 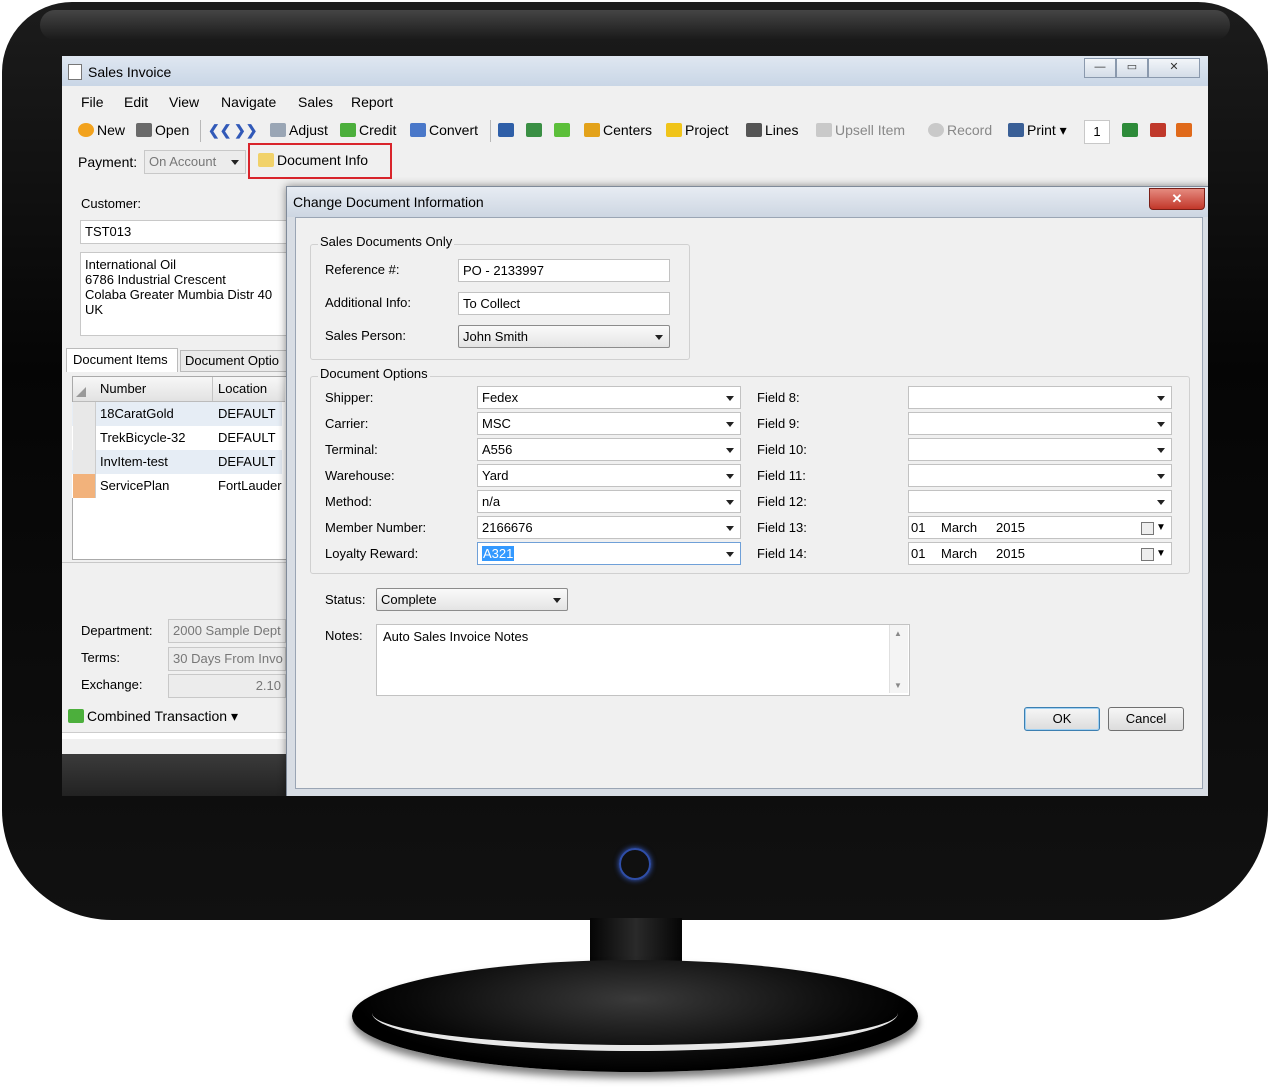 What do you see at coordinates (1097, 132) in the screenshot?
I see `copies-input: 1` at bounding box center [1097, 132].